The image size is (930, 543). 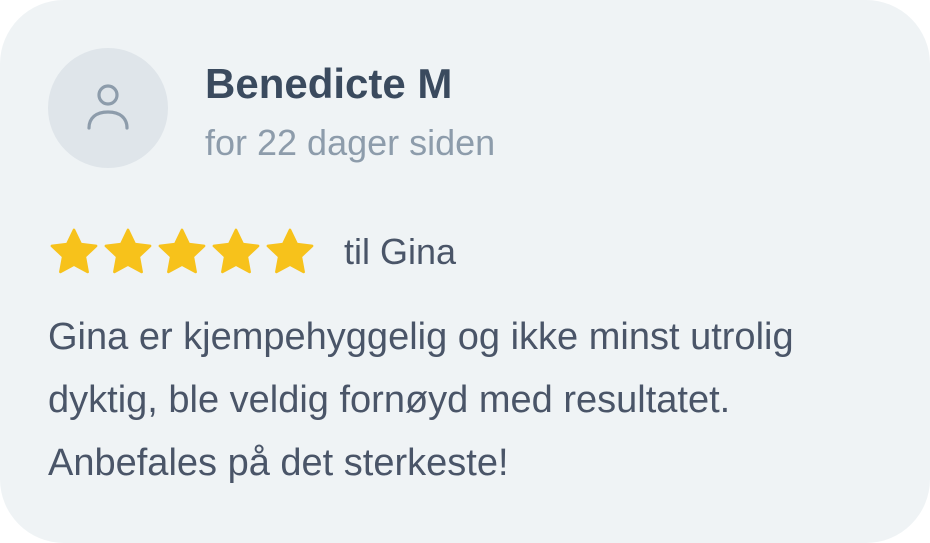 I want to click on star-rating, so click(x=182, y=252).